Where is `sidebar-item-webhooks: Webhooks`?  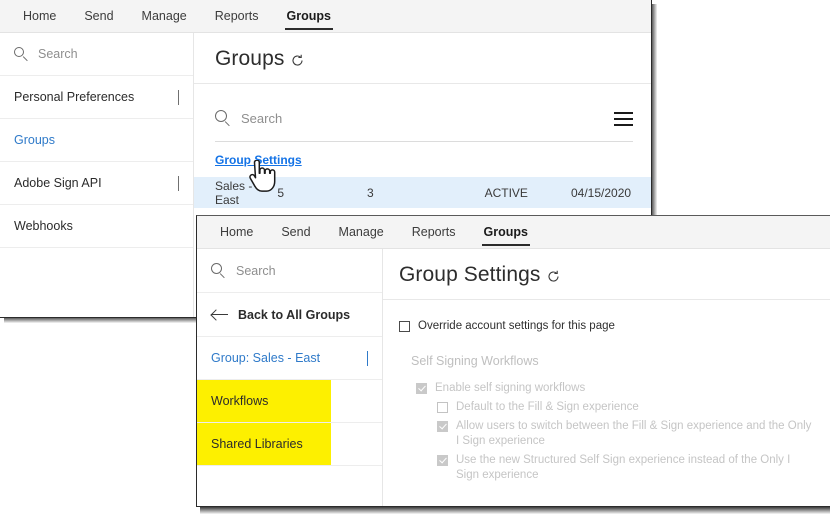 sidebar-item-webhooks: Webhooks is located at coordinates (96, 226).